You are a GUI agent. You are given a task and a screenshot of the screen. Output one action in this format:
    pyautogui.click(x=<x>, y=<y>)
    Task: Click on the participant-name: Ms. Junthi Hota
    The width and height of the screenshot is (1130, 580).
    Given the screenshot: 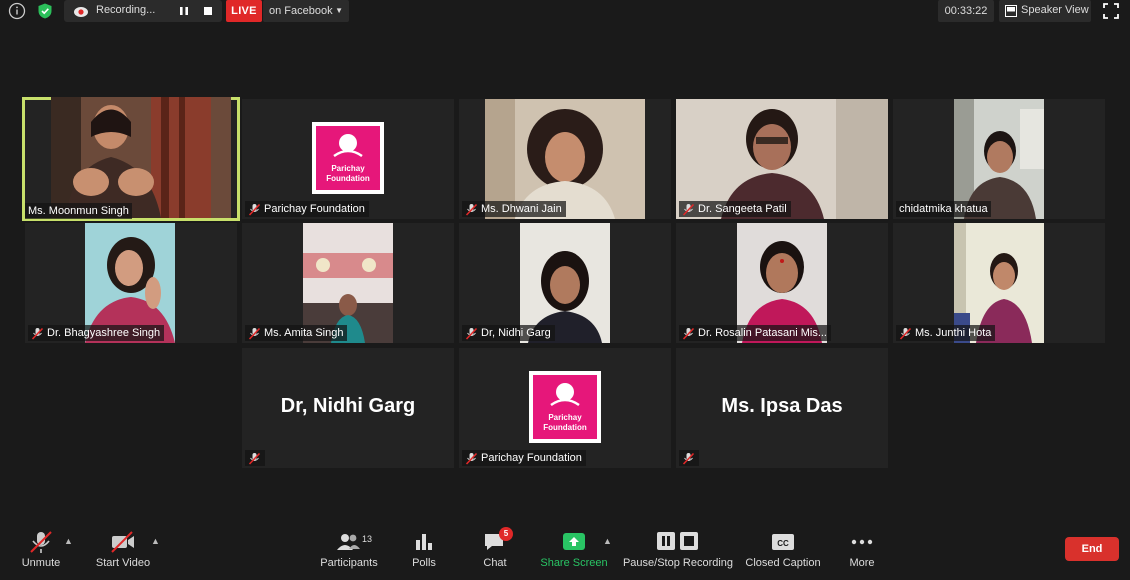 What is the action you would take?
    pyautogui.click(x=953, y=333)
    